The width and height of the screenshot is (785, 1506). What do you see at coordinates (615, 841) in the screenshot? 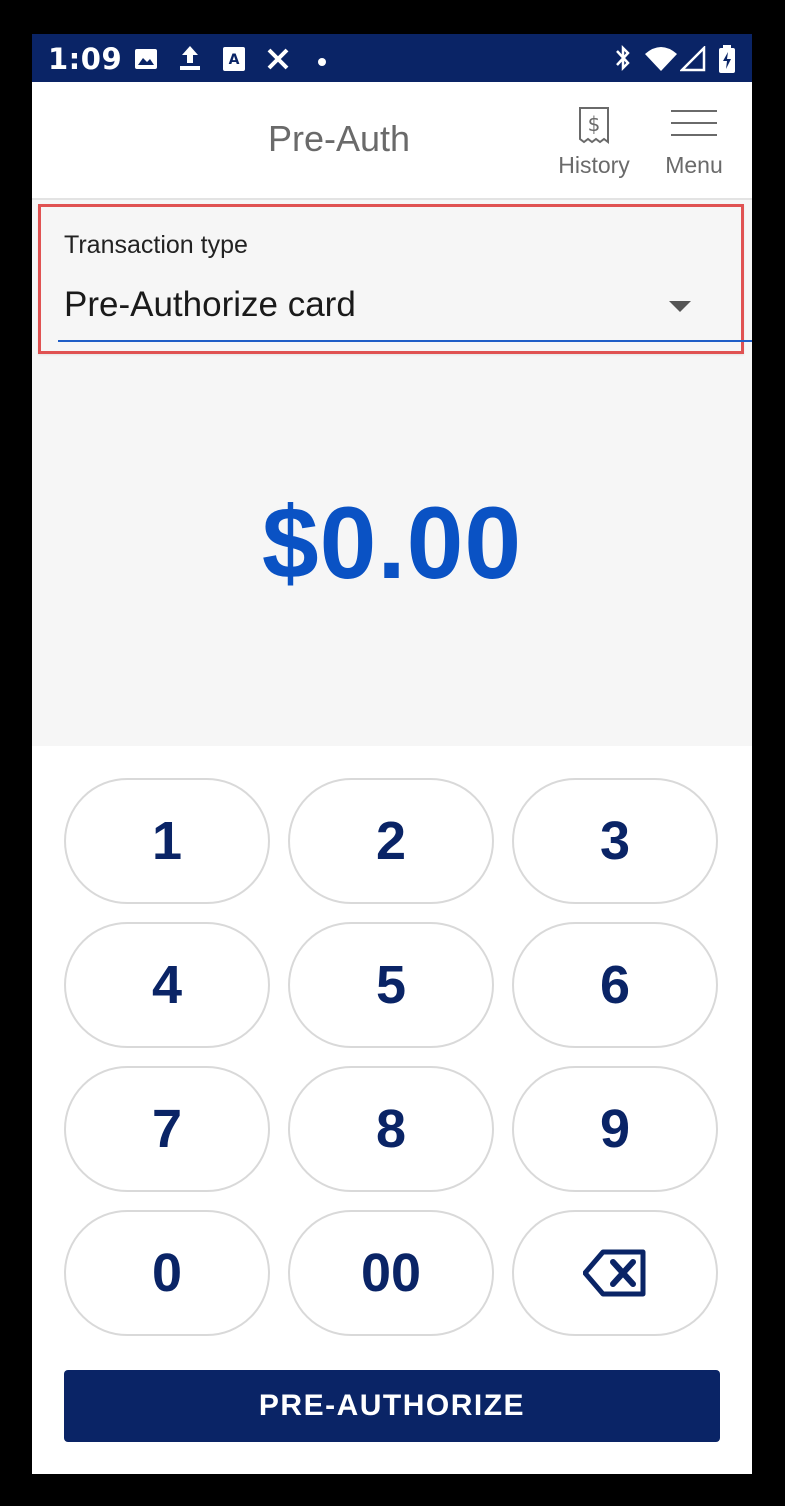
I see `key-3: 3` at bounding box center [615, 841].